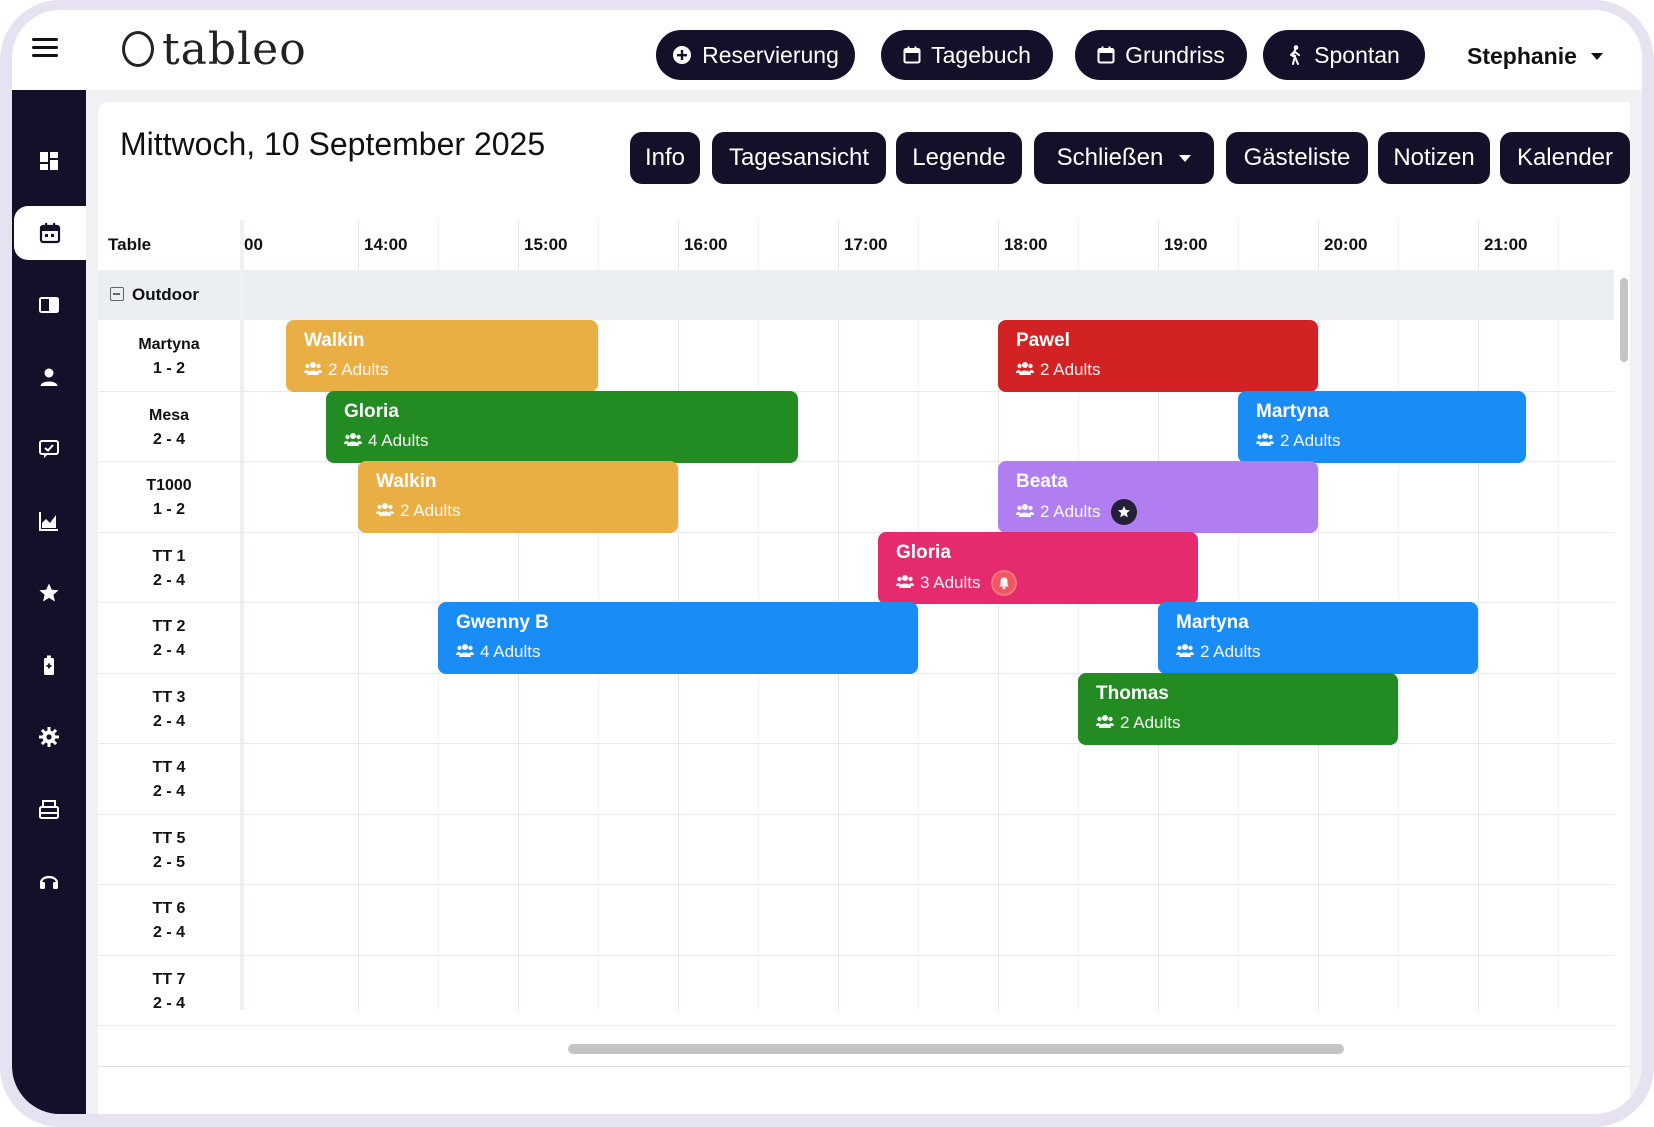 This screenshot has height=1127, width=1654. I want to click on grundriss-button: Grundriss, so click(1161, 55).